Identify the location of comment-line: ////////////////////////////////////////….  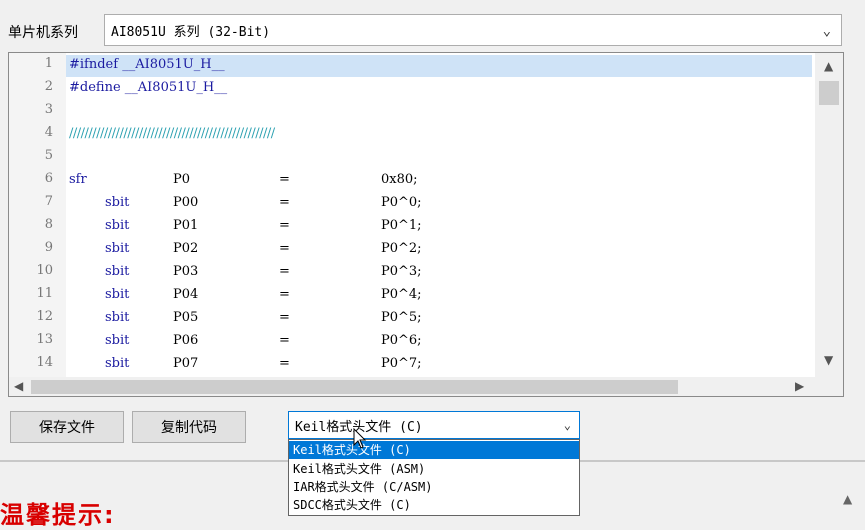
(172, 133).